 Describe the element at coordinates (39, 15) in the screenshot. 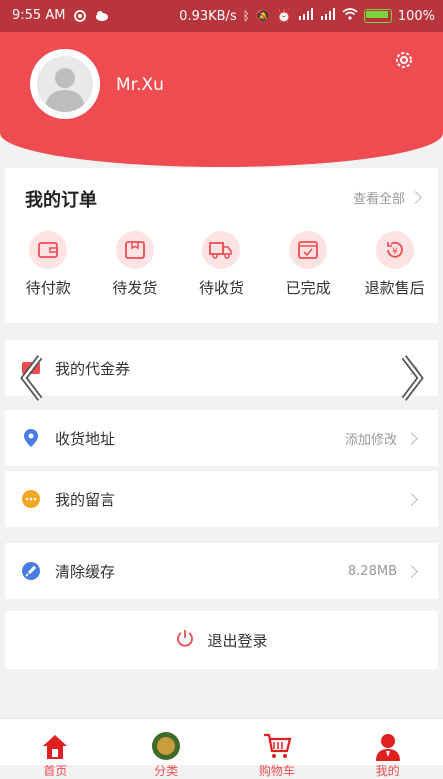

I see `clock: 9:55 AM` at that location.